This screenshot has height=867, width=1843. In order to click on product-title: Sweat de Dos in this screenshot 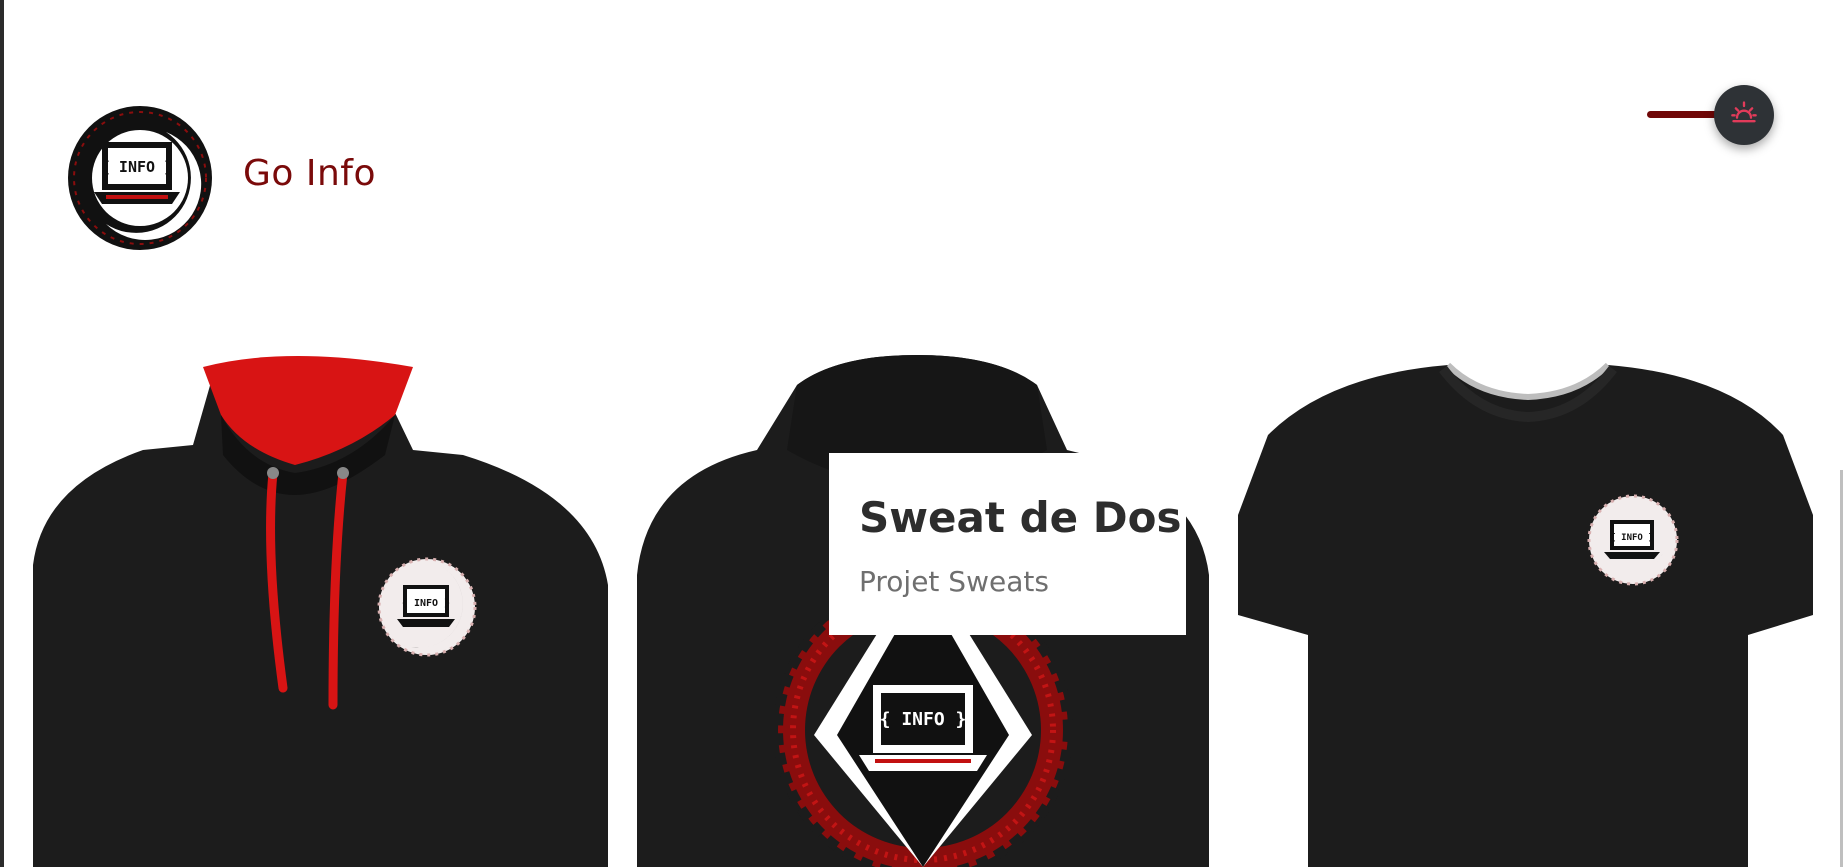, I will do `click(1020, 517)`.